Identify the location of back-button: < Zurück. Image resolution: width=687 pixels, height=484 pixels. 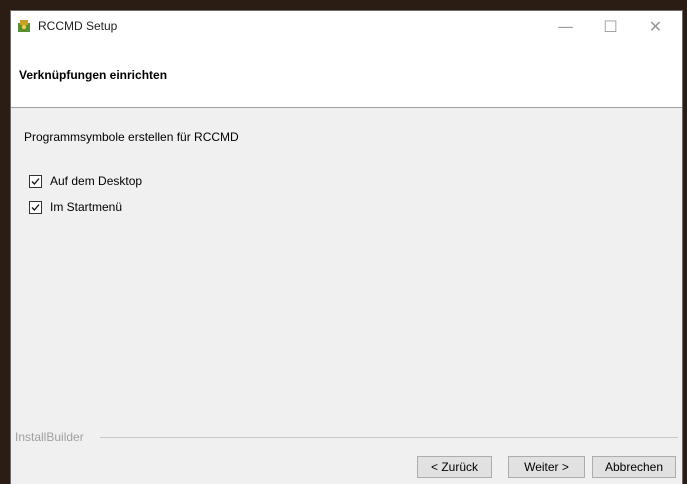
(454, 467).